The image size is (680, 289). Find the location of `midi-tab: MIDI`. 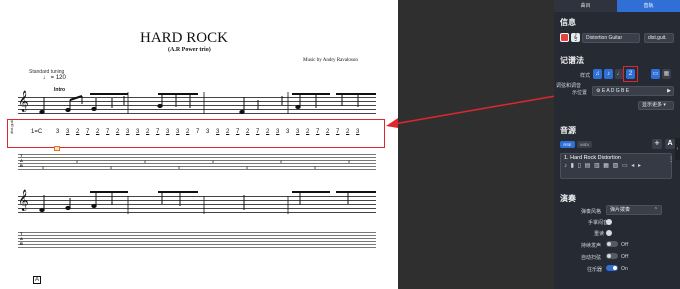

midi-tab: MIDI is located at coordinates (584, 144).